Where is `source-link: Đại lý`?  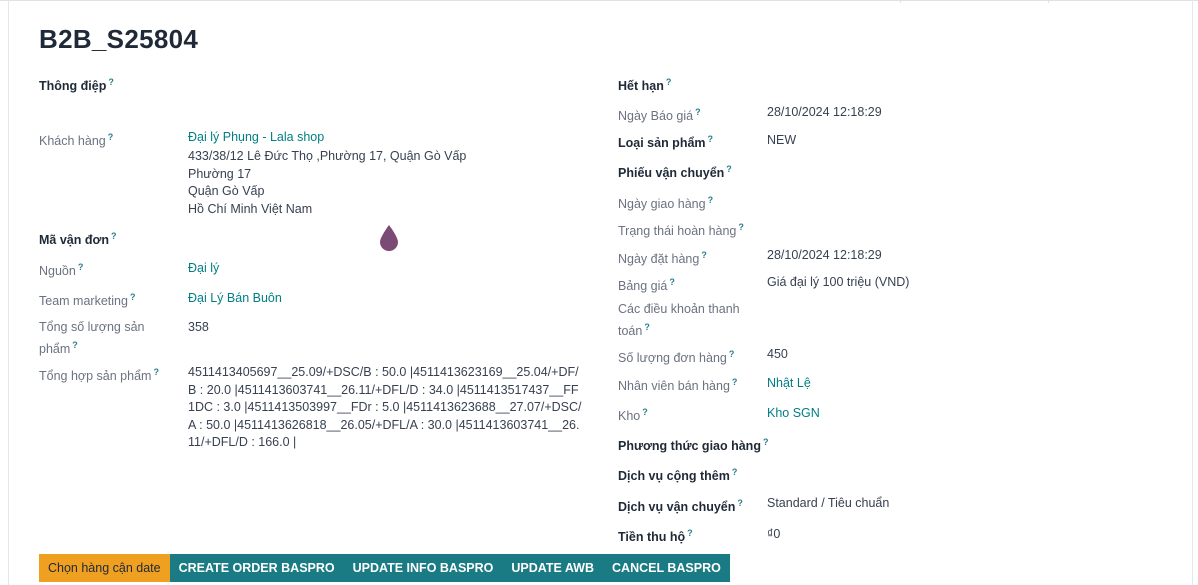
source-link: Đại lý is located at coordinates (203, 268).